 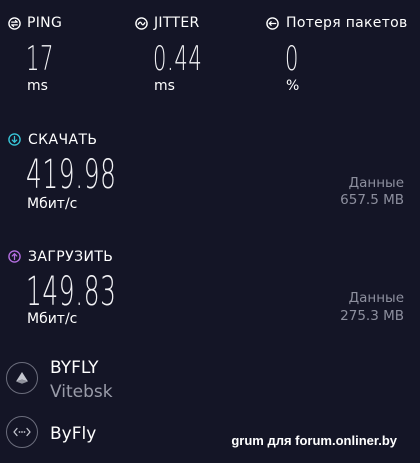 What do you see at coordinates (52, 204) in the screenshot?
I see `download-unit: Мбит/с` at bounding box center [52, 204].